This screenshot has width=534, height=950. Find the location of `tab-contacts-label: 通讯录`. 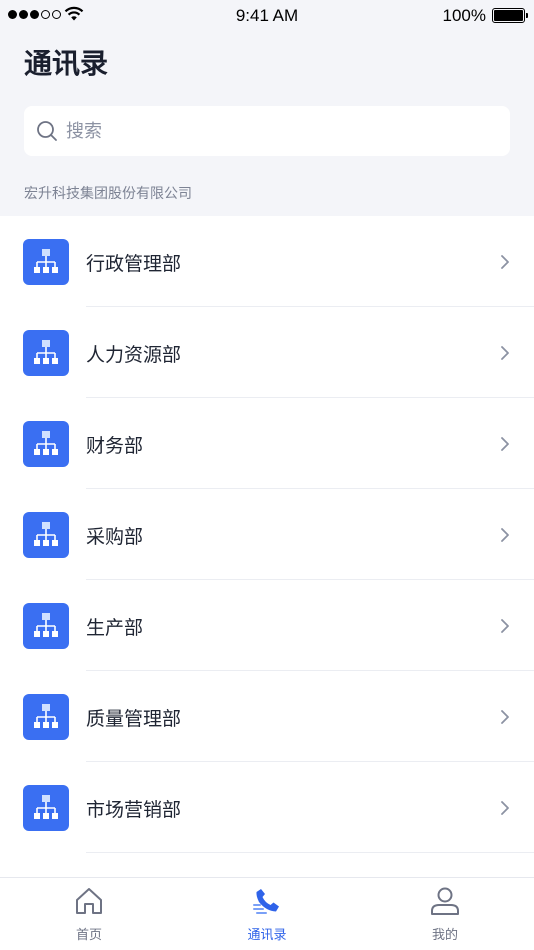

tab-contacts-label: 通讯录 is located at coordinates (267, 935).